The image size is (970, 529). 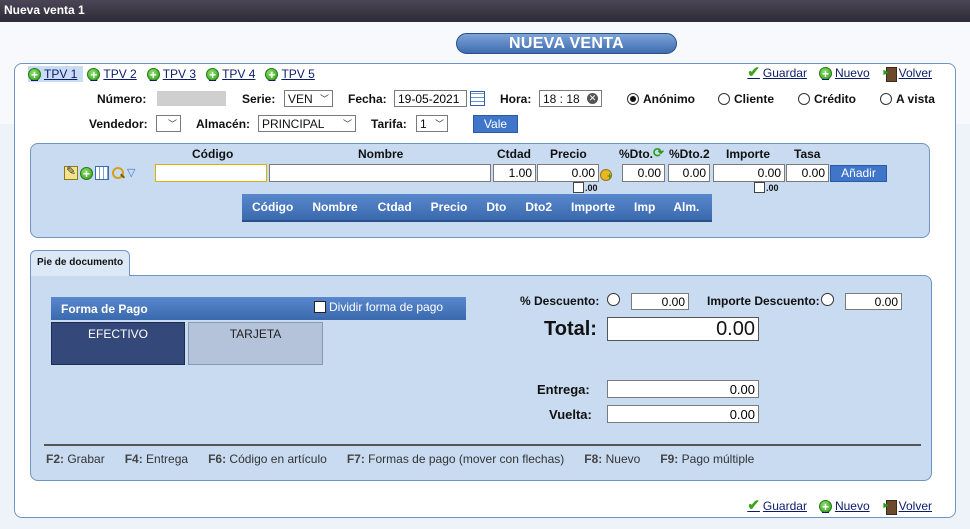 What do you see at coordinates (432, 123) in the screenshot?
I see `tarifa-select: 1 ﹀` at bounding box center [432, 123].